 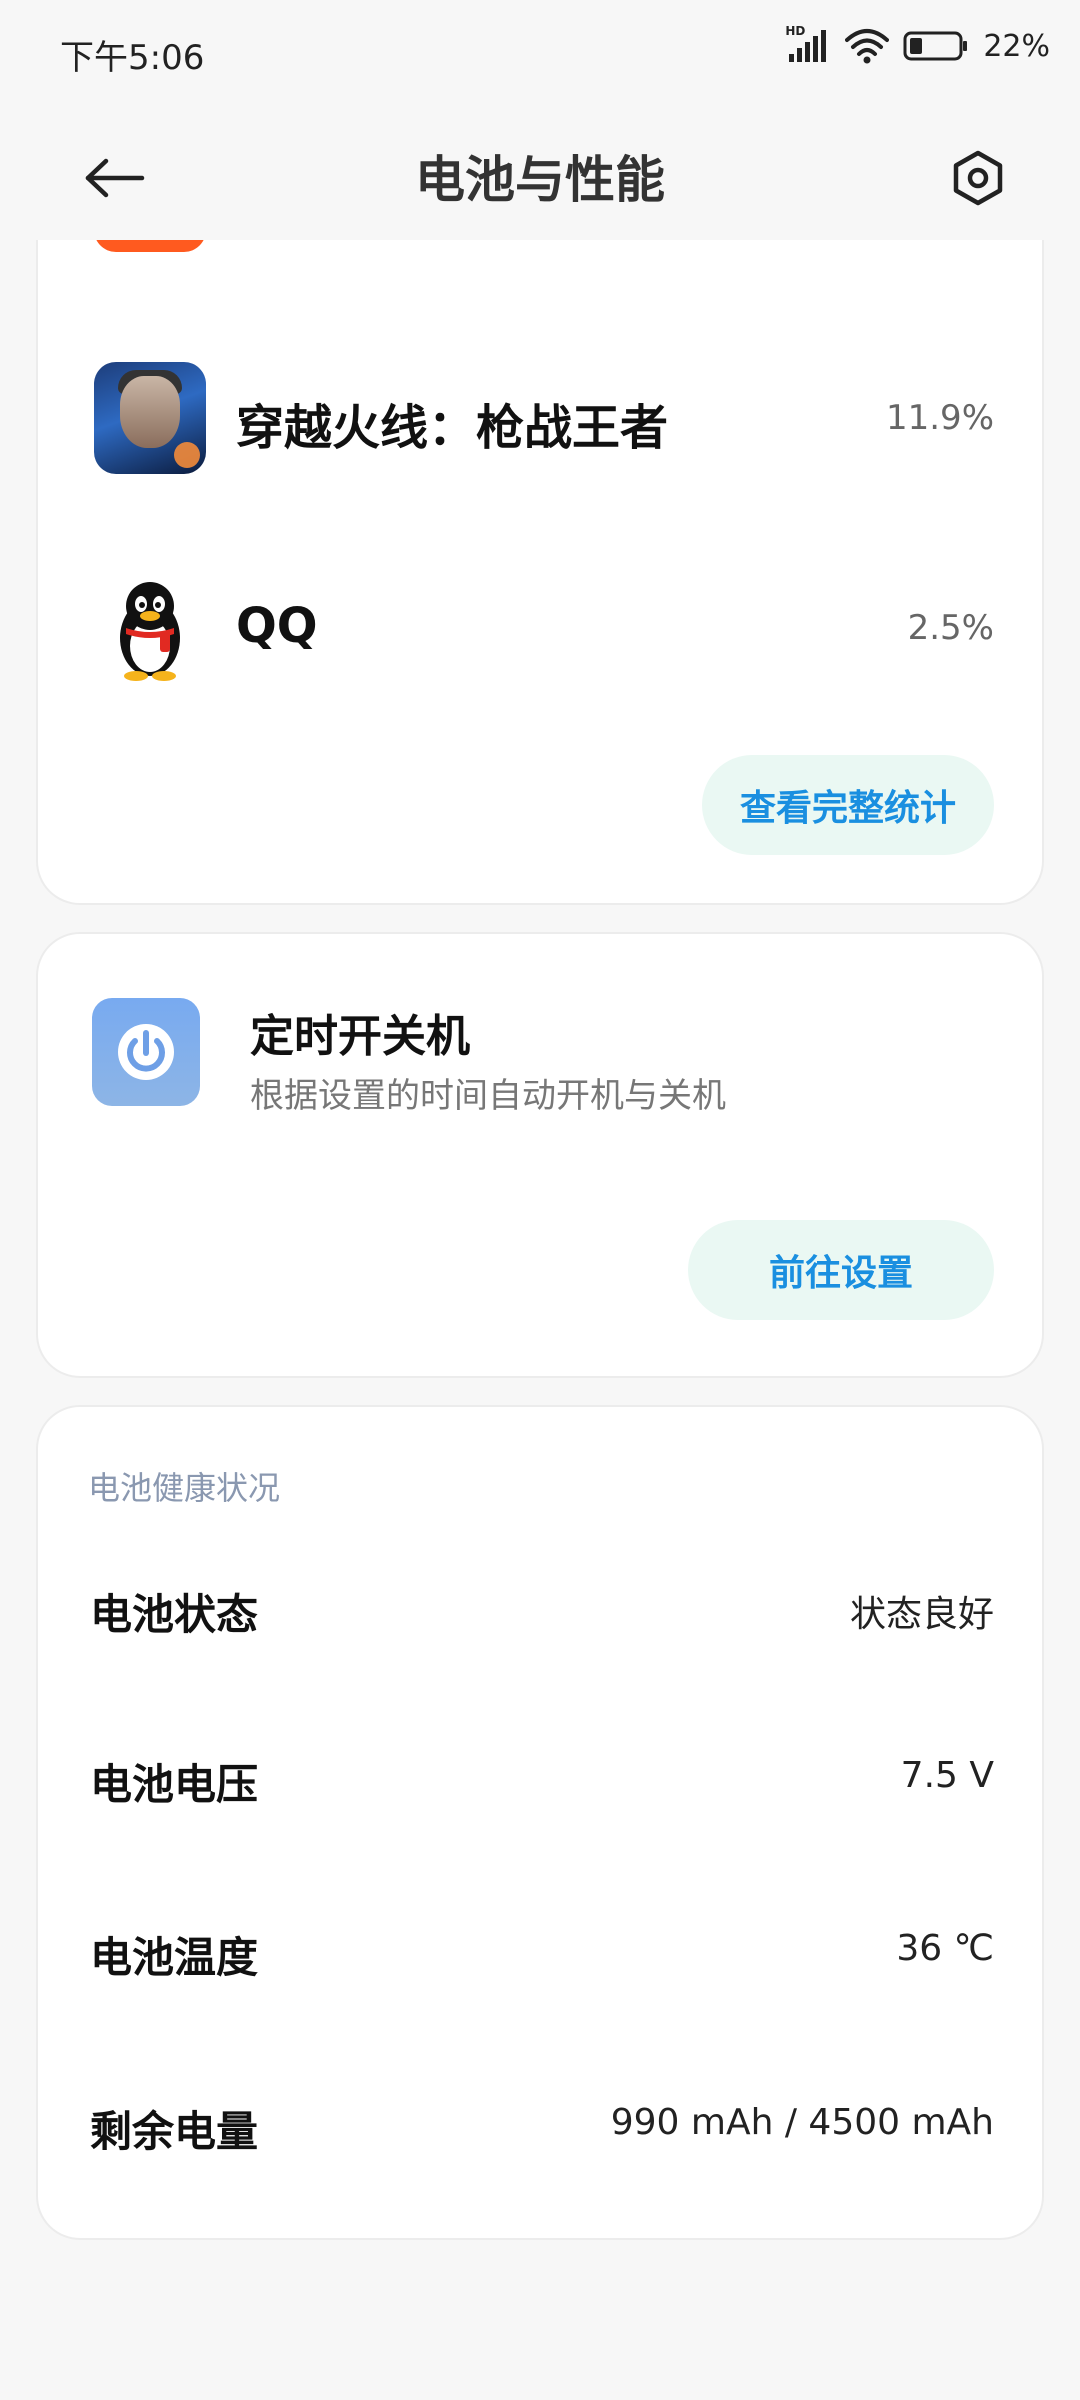 I want to click on remaining-capacity-row: 剩余电量 990 mAh / 4500 mAh, so click(x=540, y=2126).